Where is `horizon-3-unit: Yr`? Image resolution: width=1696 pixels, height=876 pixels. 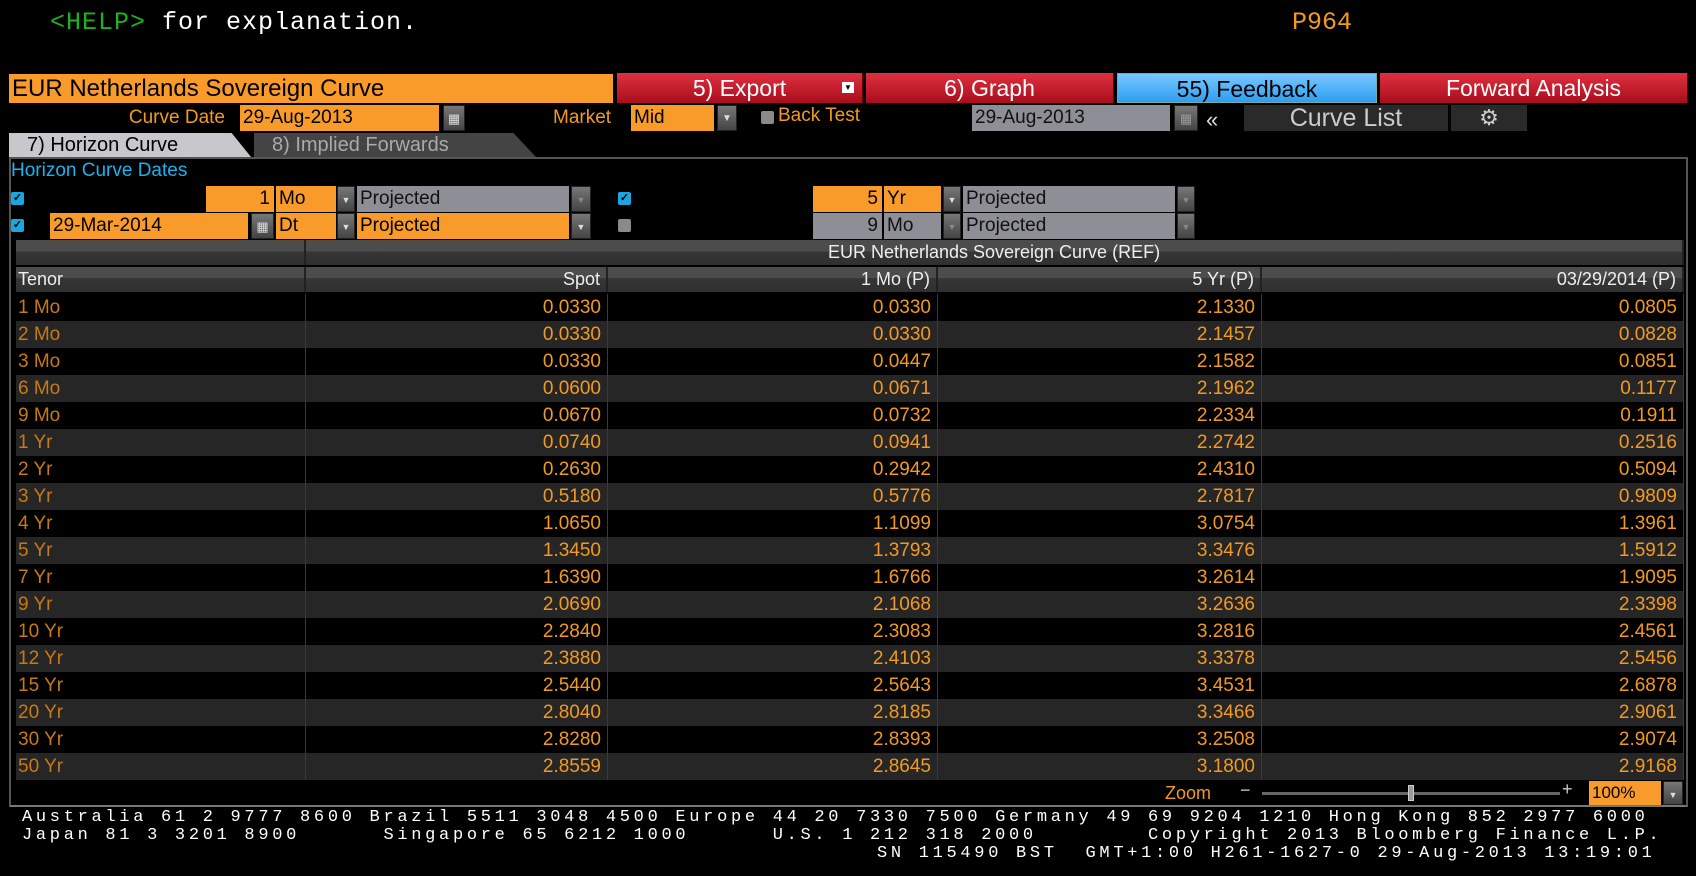 horizon-3-unit: Yr is located at coordinates (912, 199).